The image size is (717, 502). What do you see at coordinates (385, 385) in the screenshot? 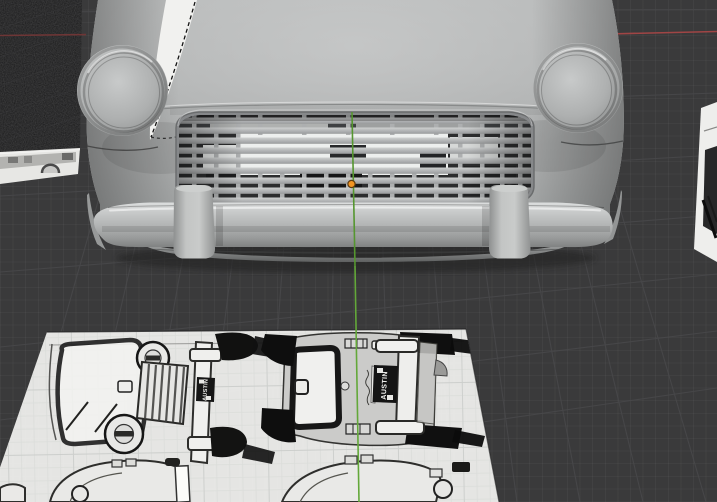
I see `rear-plate-text: AUSTIN` at bounding box center [385, 385].